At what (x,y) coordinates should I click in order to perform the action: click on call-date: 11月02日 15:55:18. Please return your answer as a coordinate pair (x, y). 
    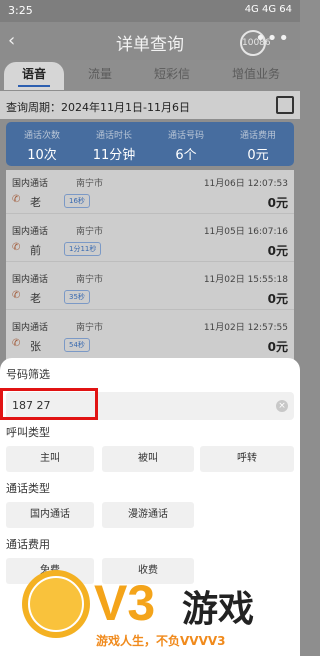
    Looking at the image, I should click on (245, 280).